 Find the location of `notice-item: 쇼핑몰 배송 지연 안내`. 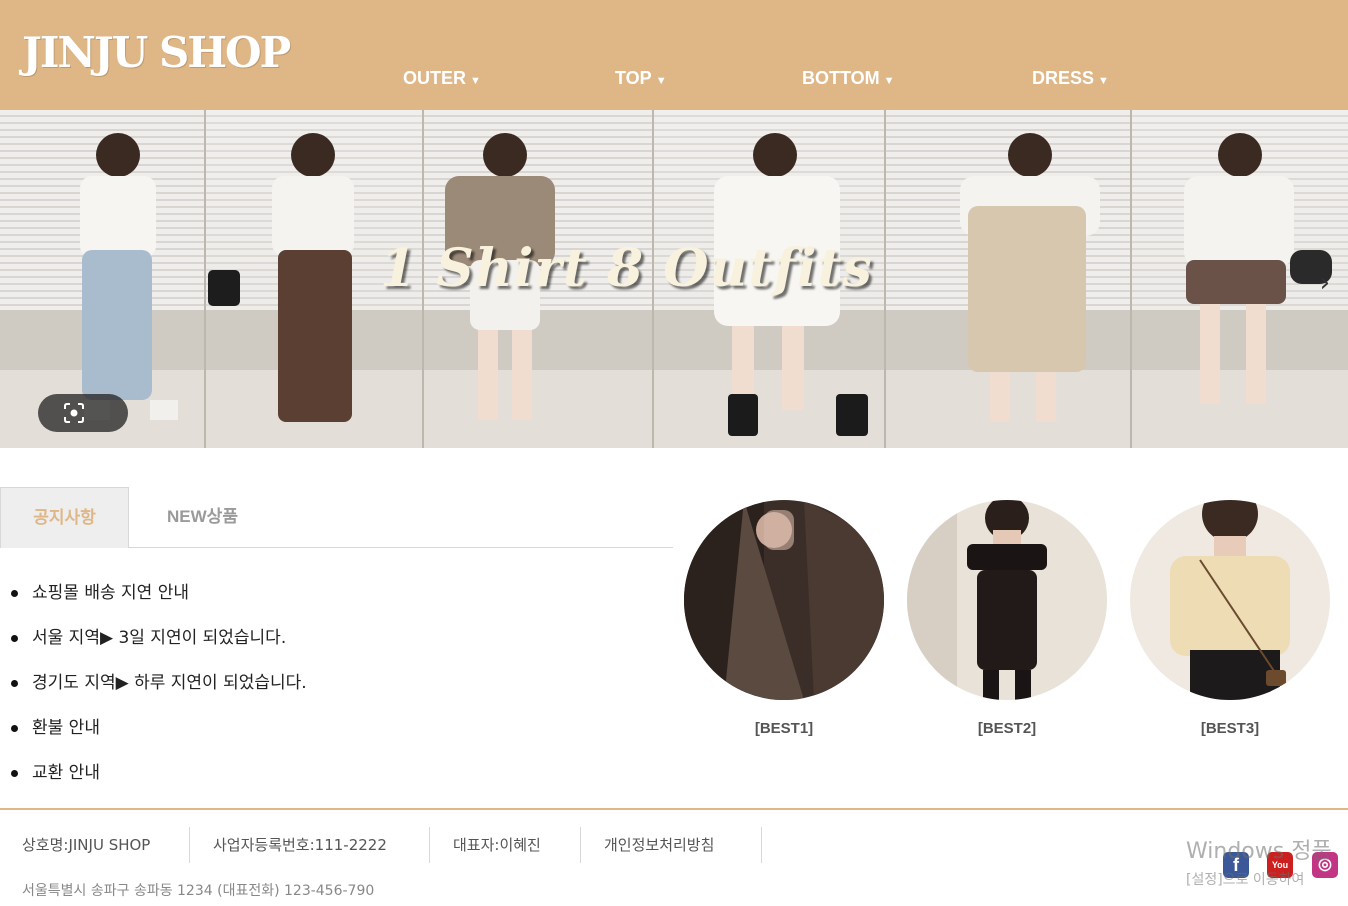

notice-item: 쇼핑몰 배송 지연 안내 is located at coordinates (153, 597).